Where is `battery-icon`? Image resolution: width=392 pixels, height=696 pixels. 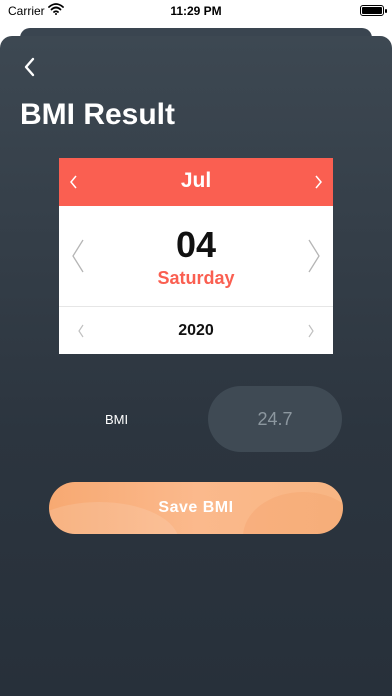 battery-icon is located at coordinates (373, 10).